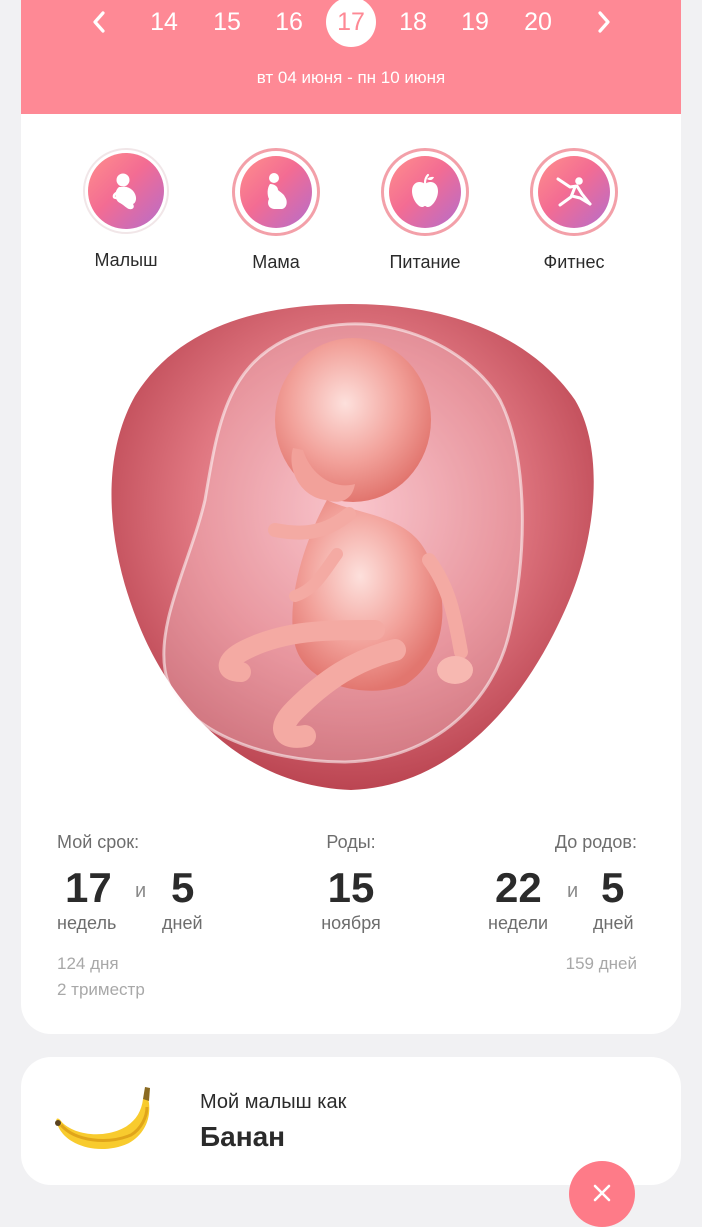  Describe the element at coordinates (595, 842) in the screenshot. I see `remaining-caption: До родов:` at that location.